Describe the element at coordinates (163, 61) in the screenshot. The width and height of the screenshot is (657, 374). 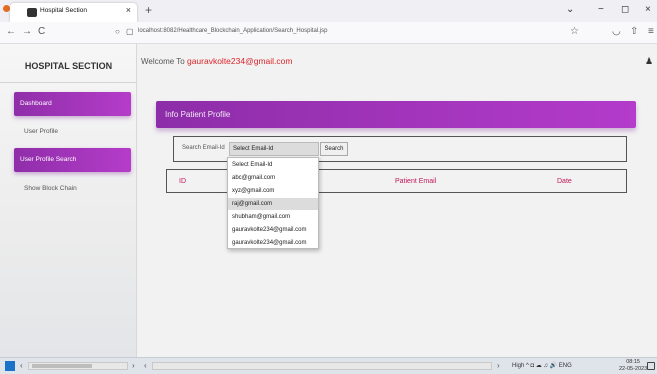
I see `welcome-prefix: Welcome To` at that location.